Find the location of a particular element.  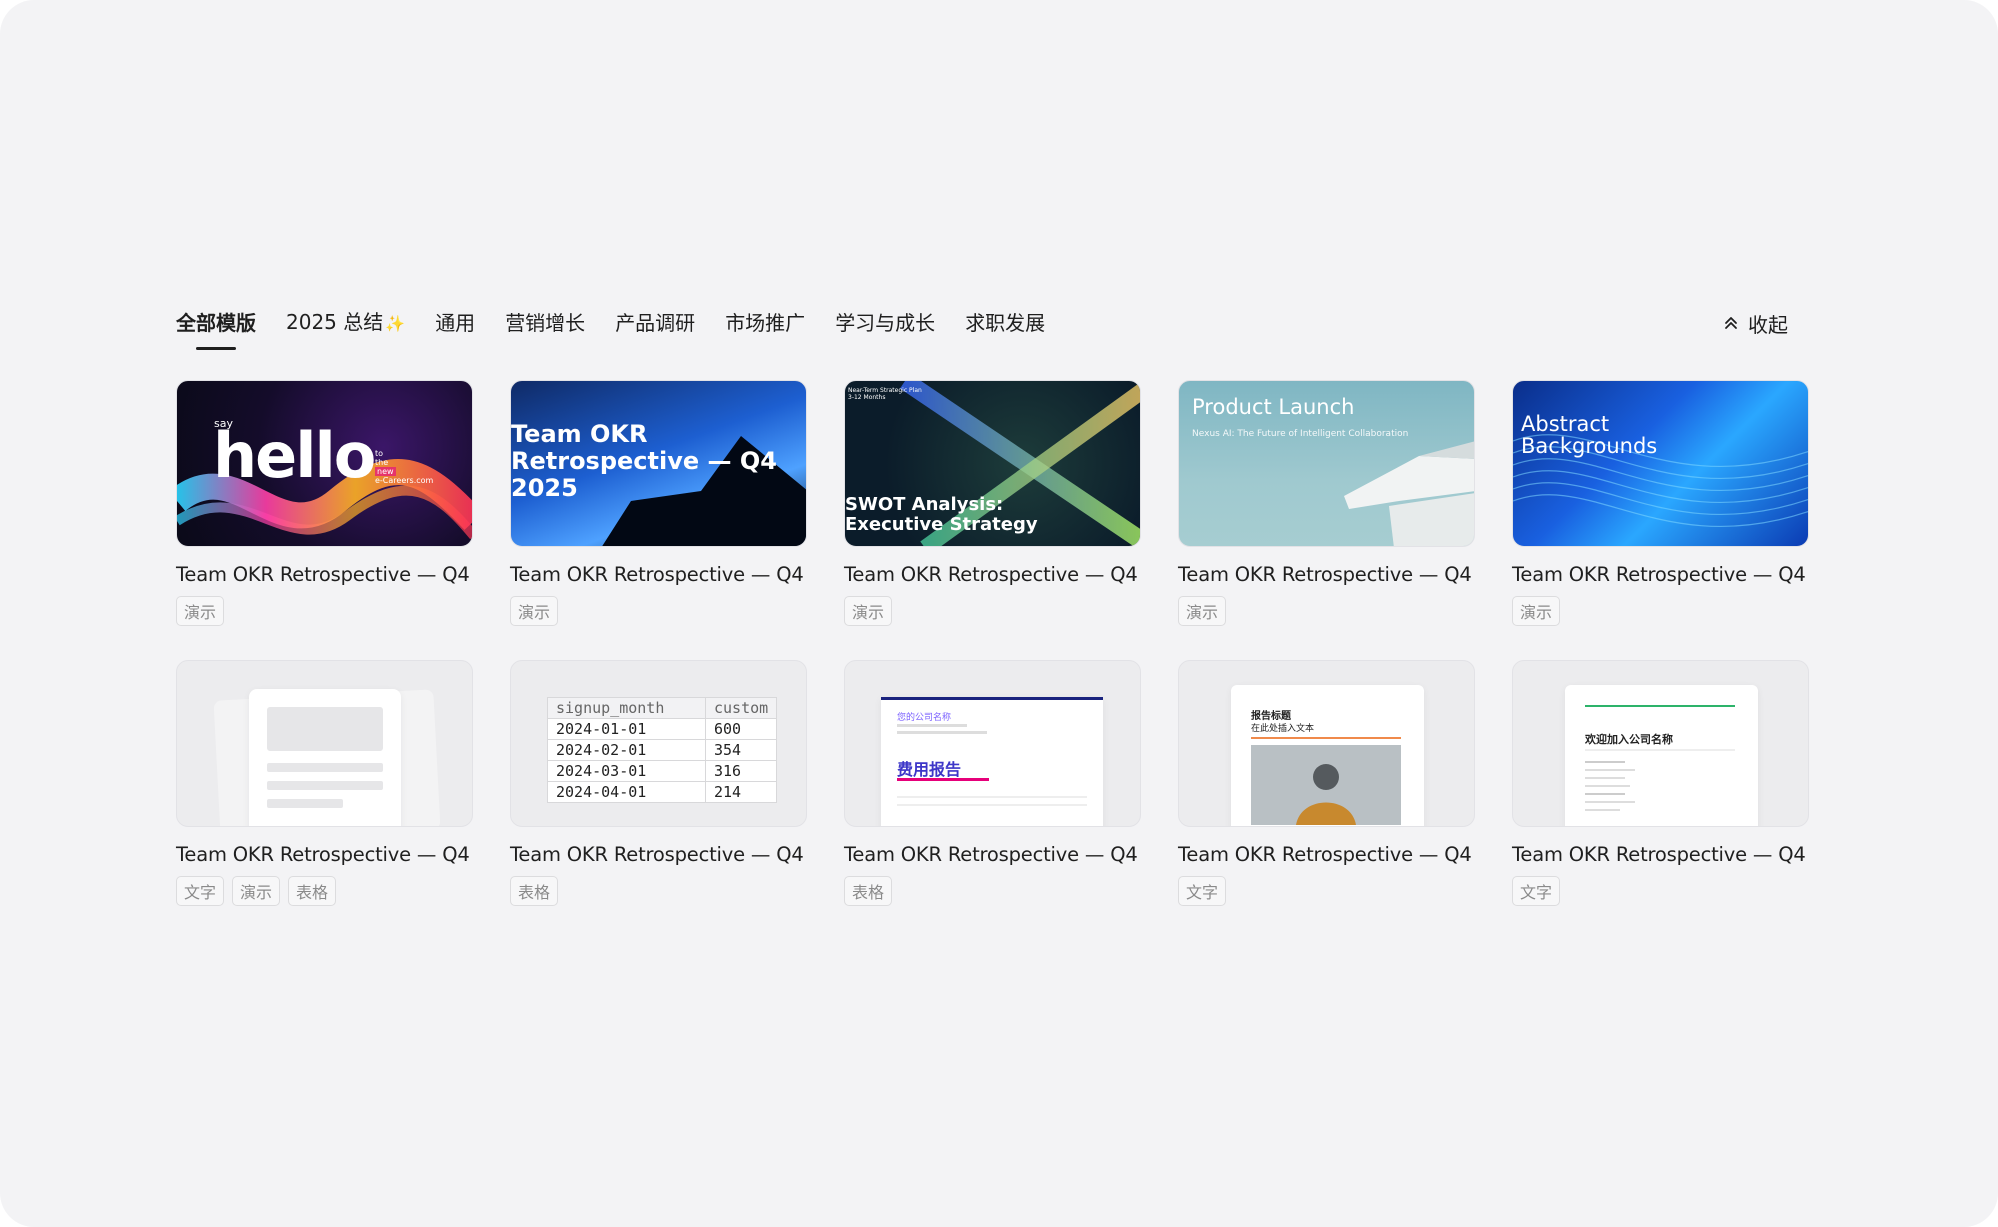

page-icon is located at coordinates (325, 757).